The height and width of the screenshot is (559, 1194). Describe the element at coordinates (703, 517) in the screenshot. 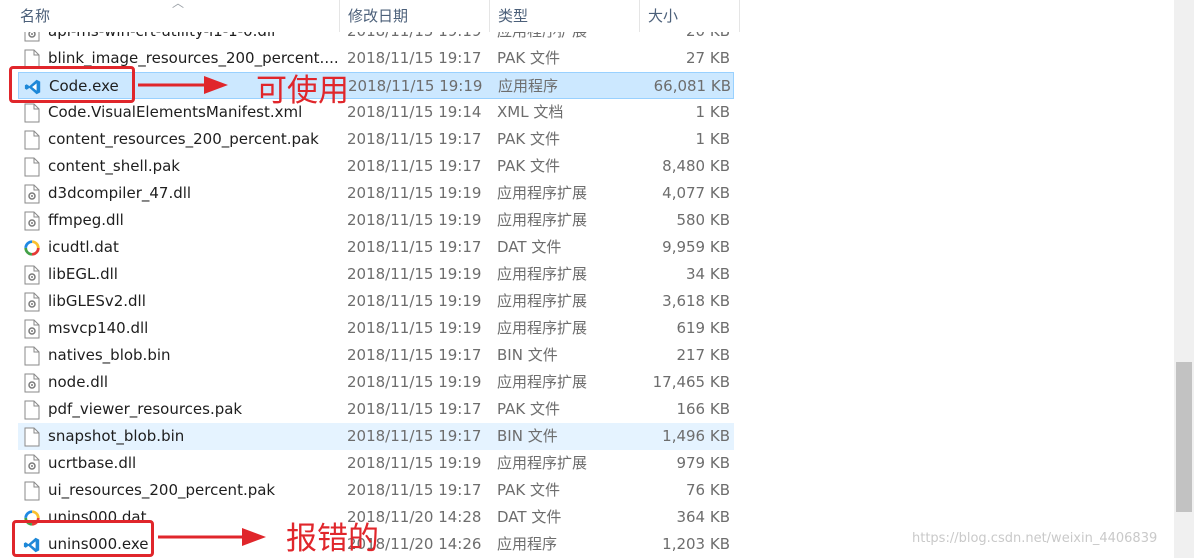

I see `file-size: 364 KB` at that location.